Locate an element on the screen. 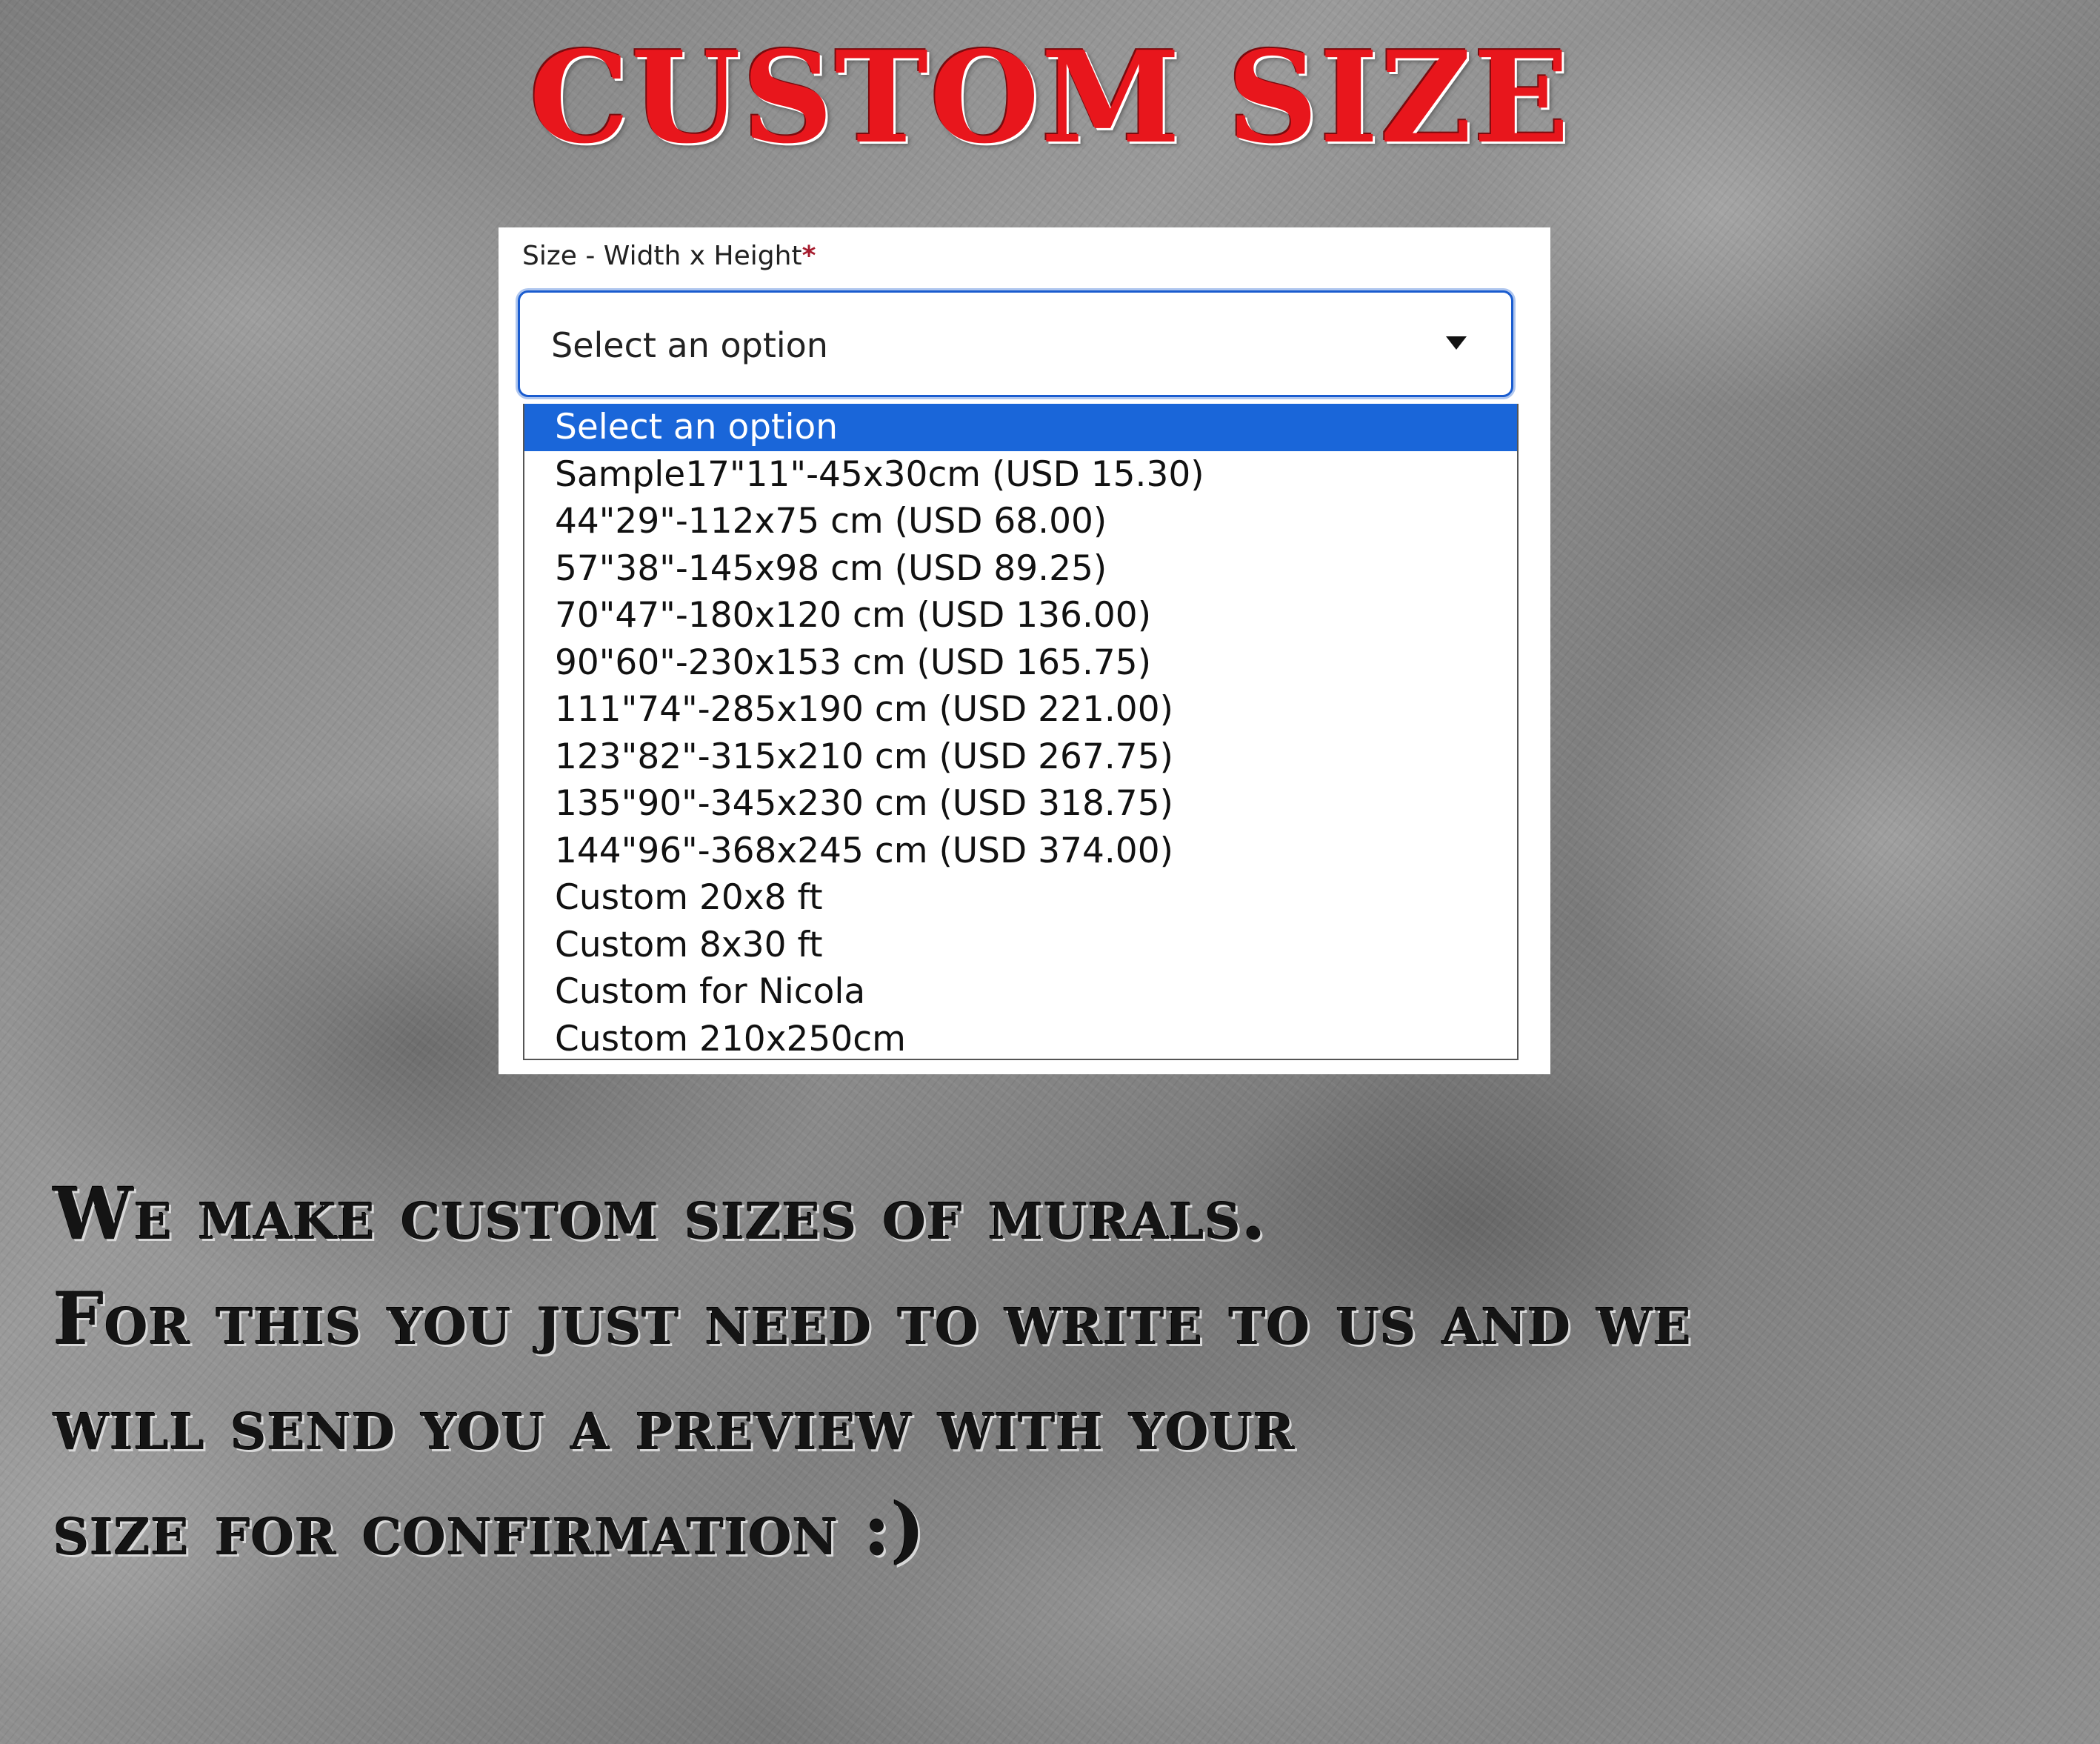 This screenshot has width=2100, height=1744. size-option: Sample17"11"-45x30cm (USD 15.30) is located at coordinates (1021, 475).